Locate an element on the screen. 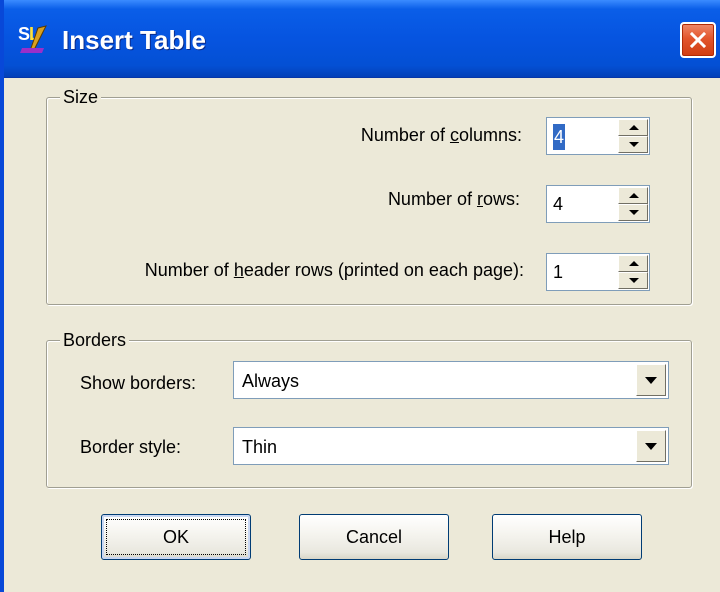  rows-label: Number of rows: is located at coordinates (412, 199).